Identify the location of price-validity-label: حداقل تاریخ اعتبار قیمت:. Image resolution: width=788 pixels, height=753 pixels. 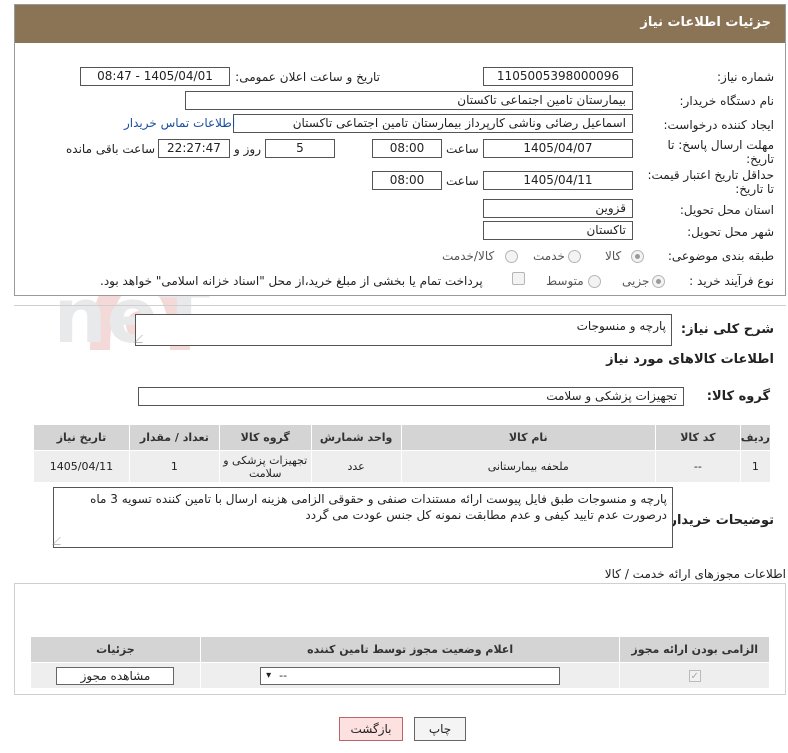
(710, 175).